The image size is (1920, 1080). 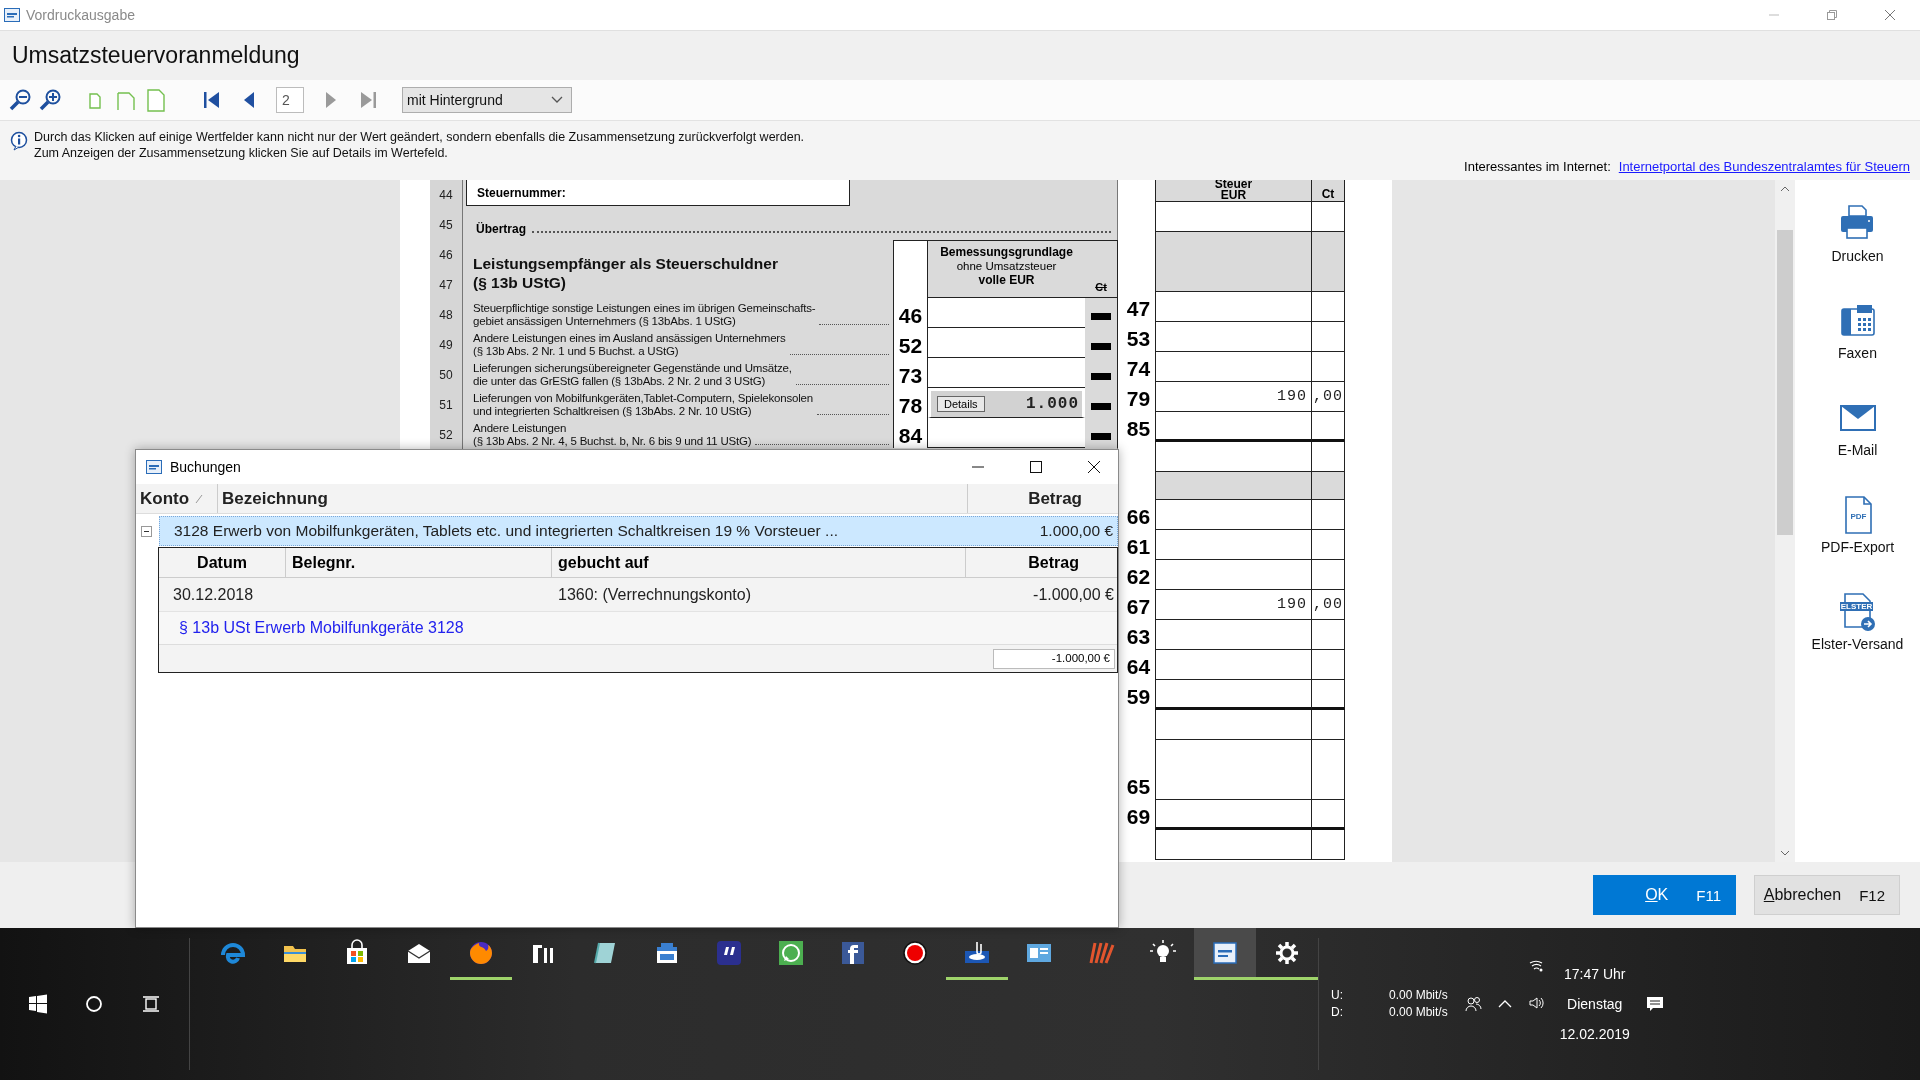 I want to click on taskbar-app, so click(x=1225, y=954).